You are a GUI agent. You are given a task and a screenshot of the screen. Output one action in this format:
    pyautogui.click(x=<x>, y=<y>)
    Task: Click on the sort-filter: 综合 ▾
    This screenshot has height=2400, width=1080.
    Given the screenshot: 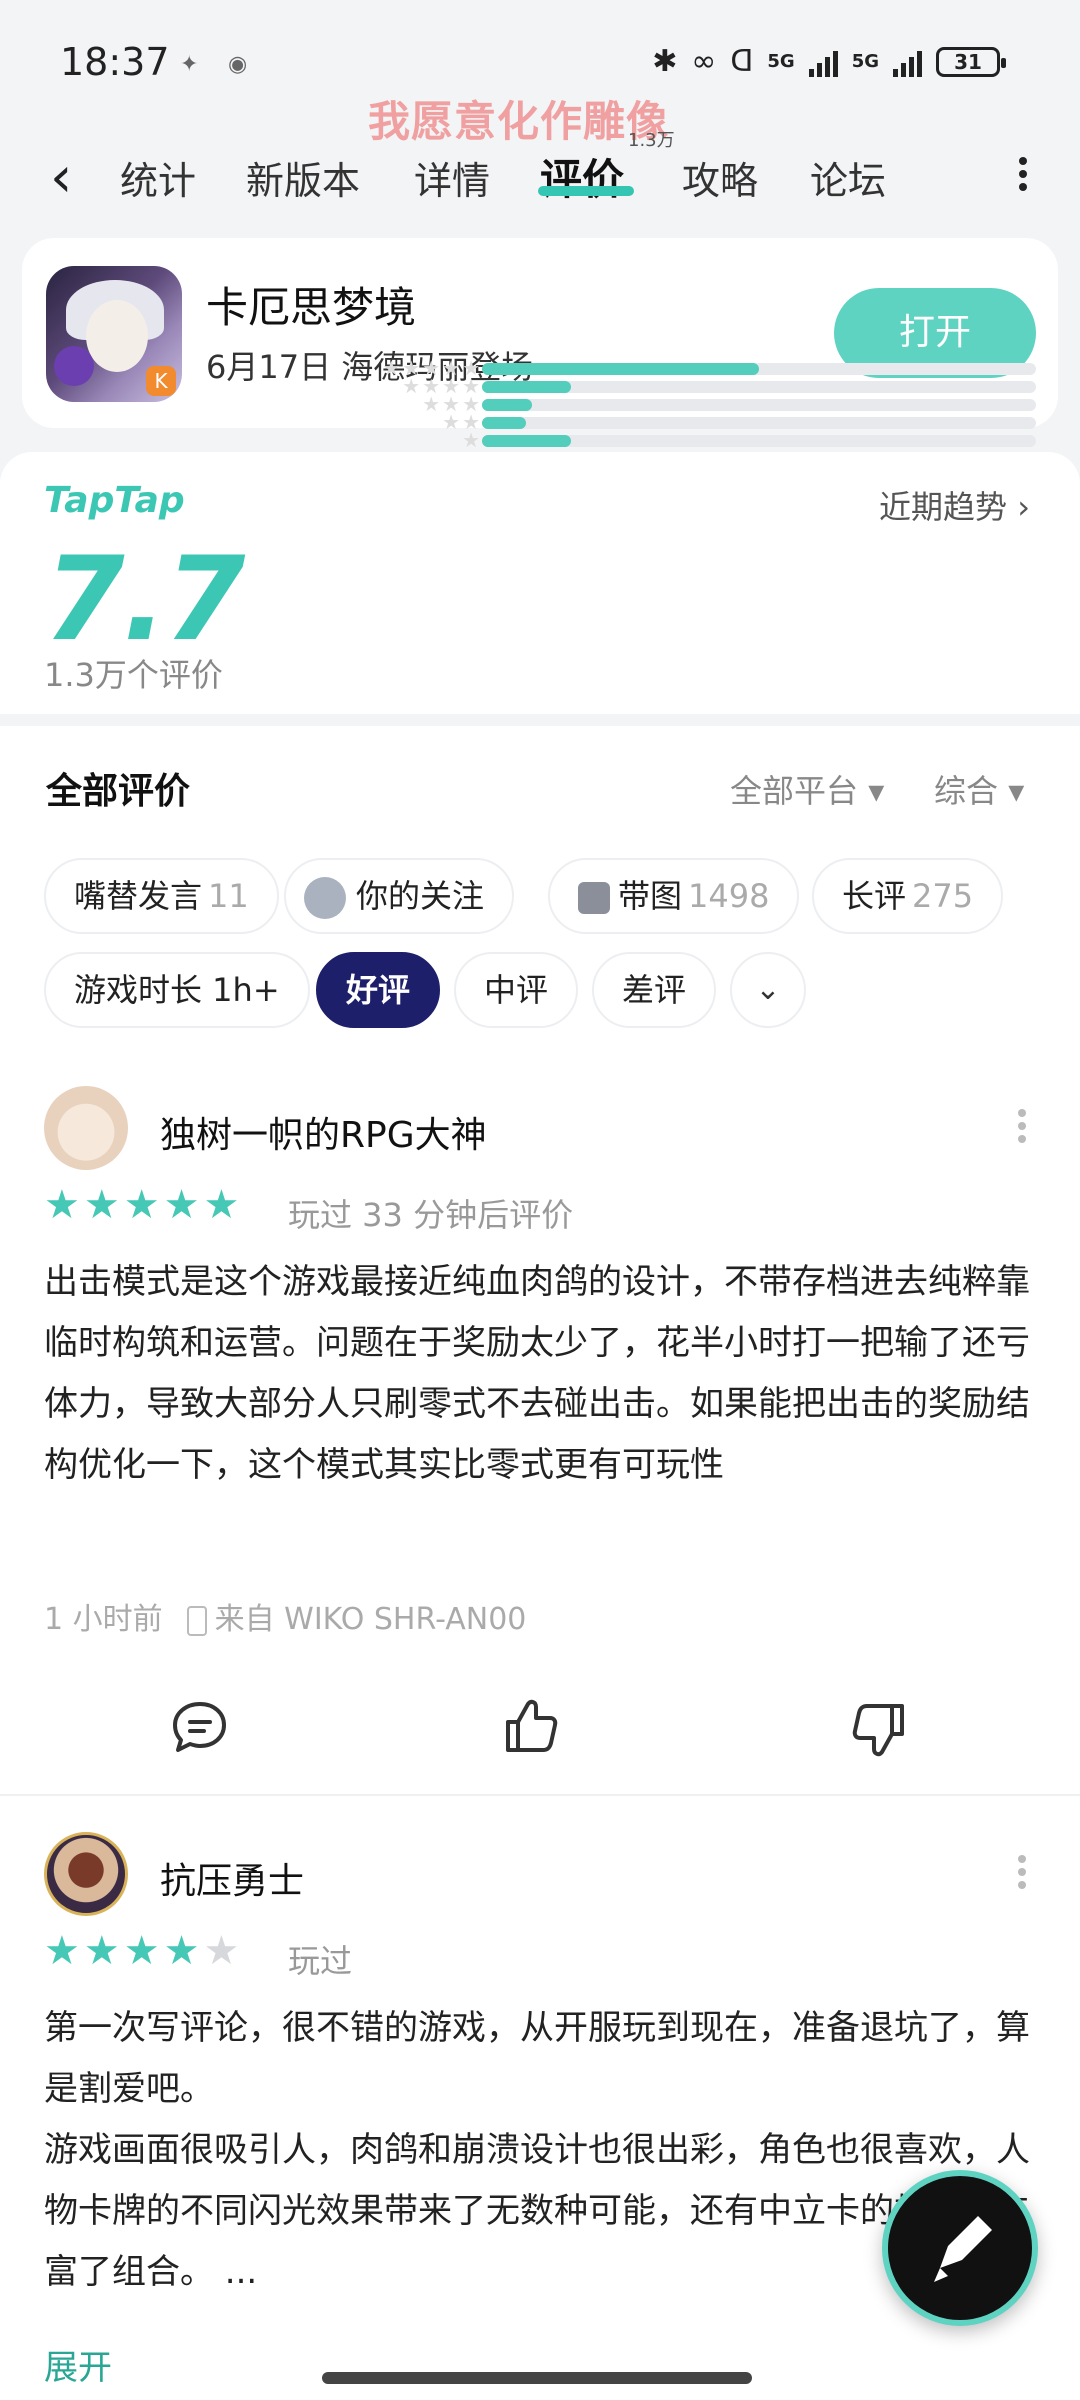 What is the action you would take?
    pyautogui.click(x=979, y=789)
    